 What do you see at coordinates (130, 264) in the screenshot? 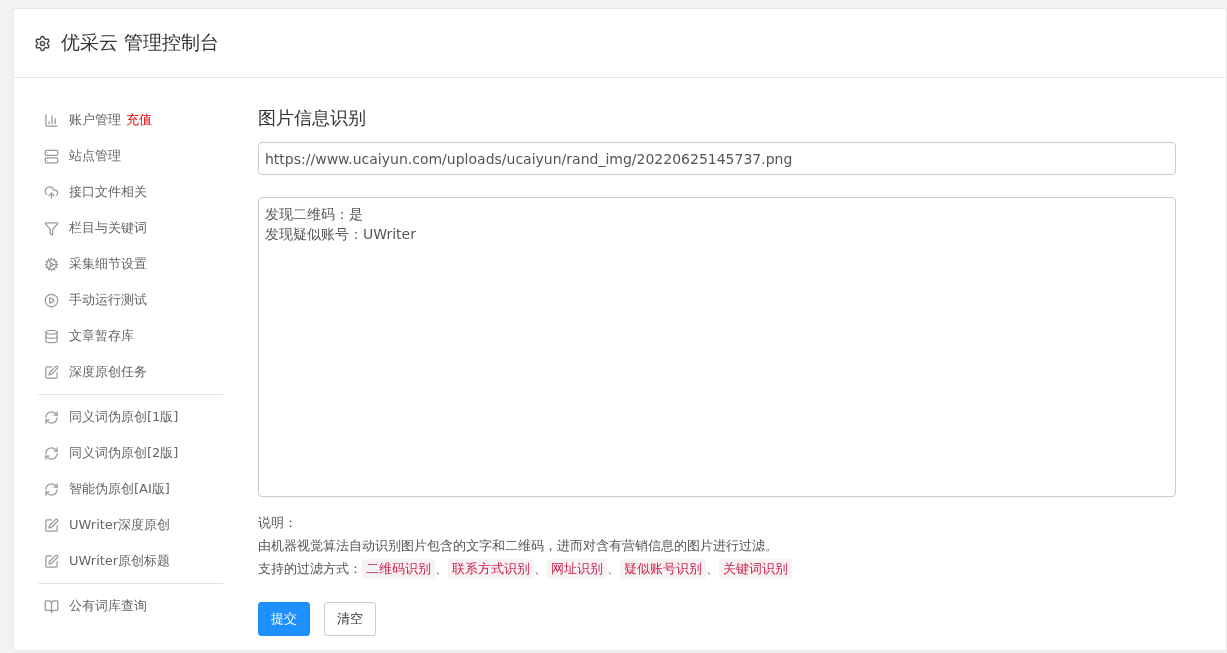
I see `sidebar-item: 采集细节设置` at bounding box center [130, 264].